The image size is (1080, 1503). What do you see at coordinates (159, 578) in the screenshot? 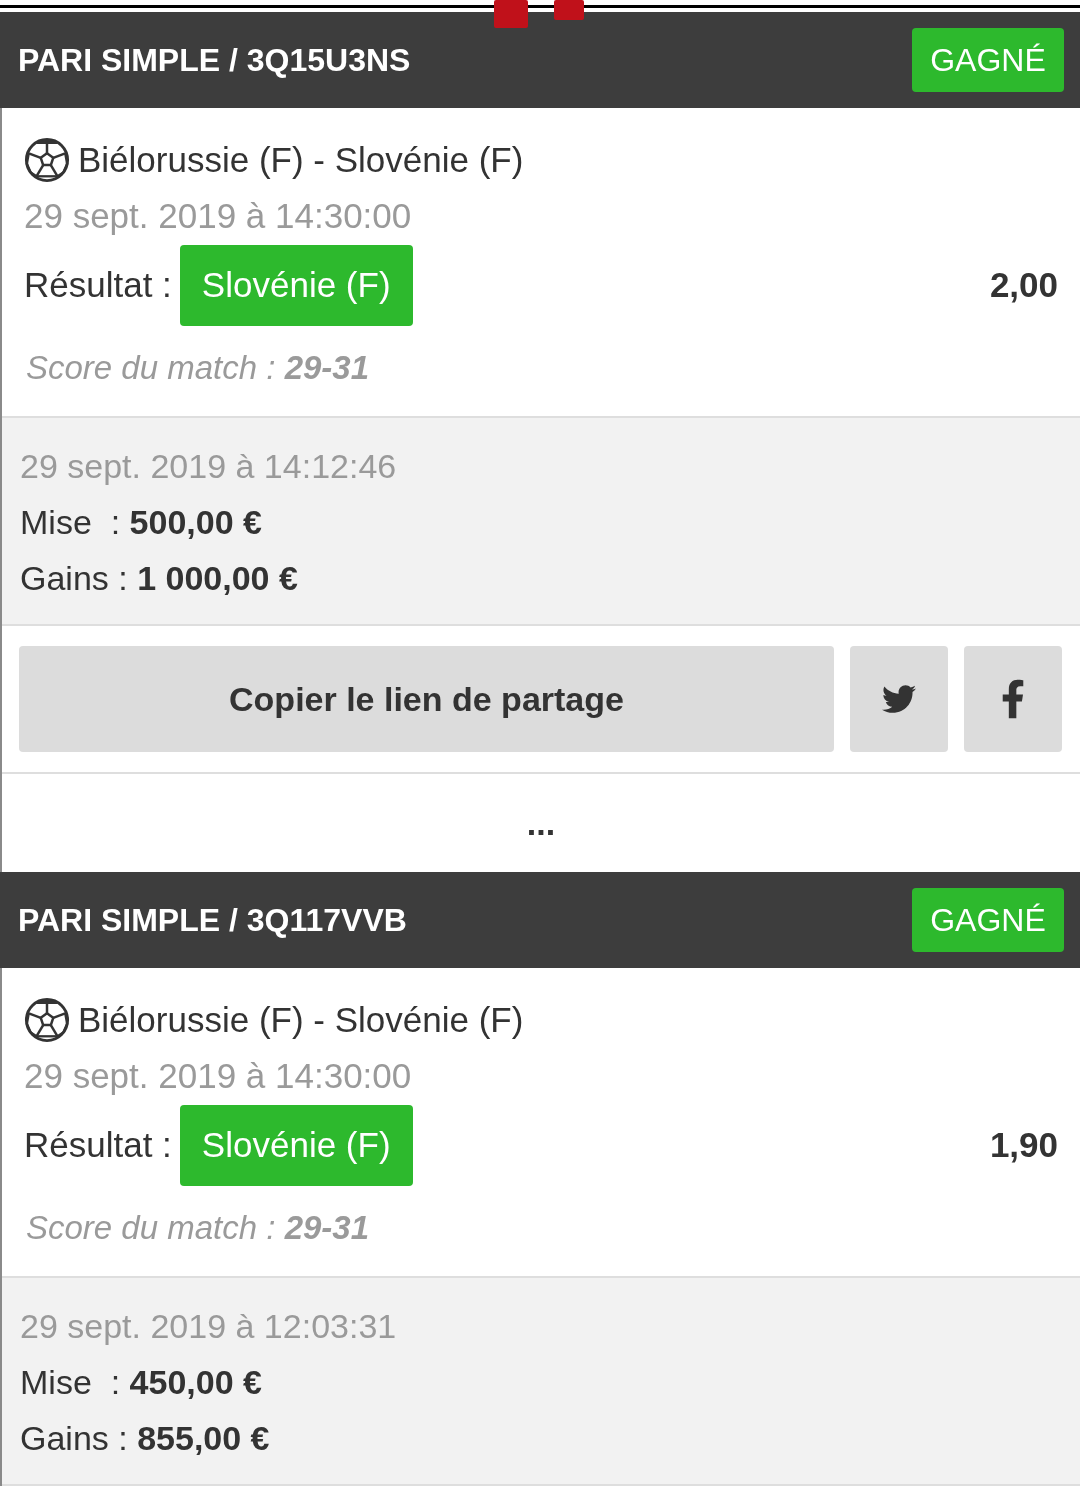
I see `winnings-line: Gains : 1 000,00 €` at bounding box center [159, 578].